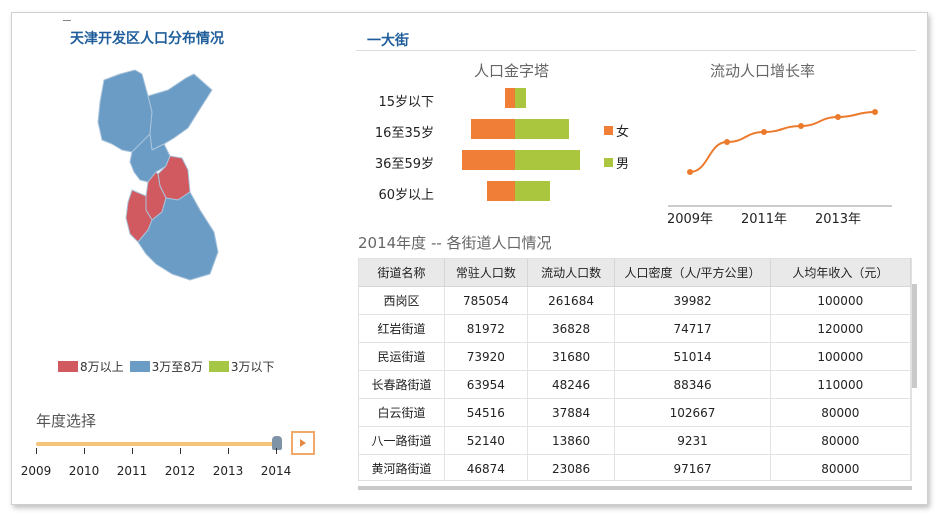 This screenshot has height=520, width=943. I want to click on legend-label: 3万以下, so click(252, 367).